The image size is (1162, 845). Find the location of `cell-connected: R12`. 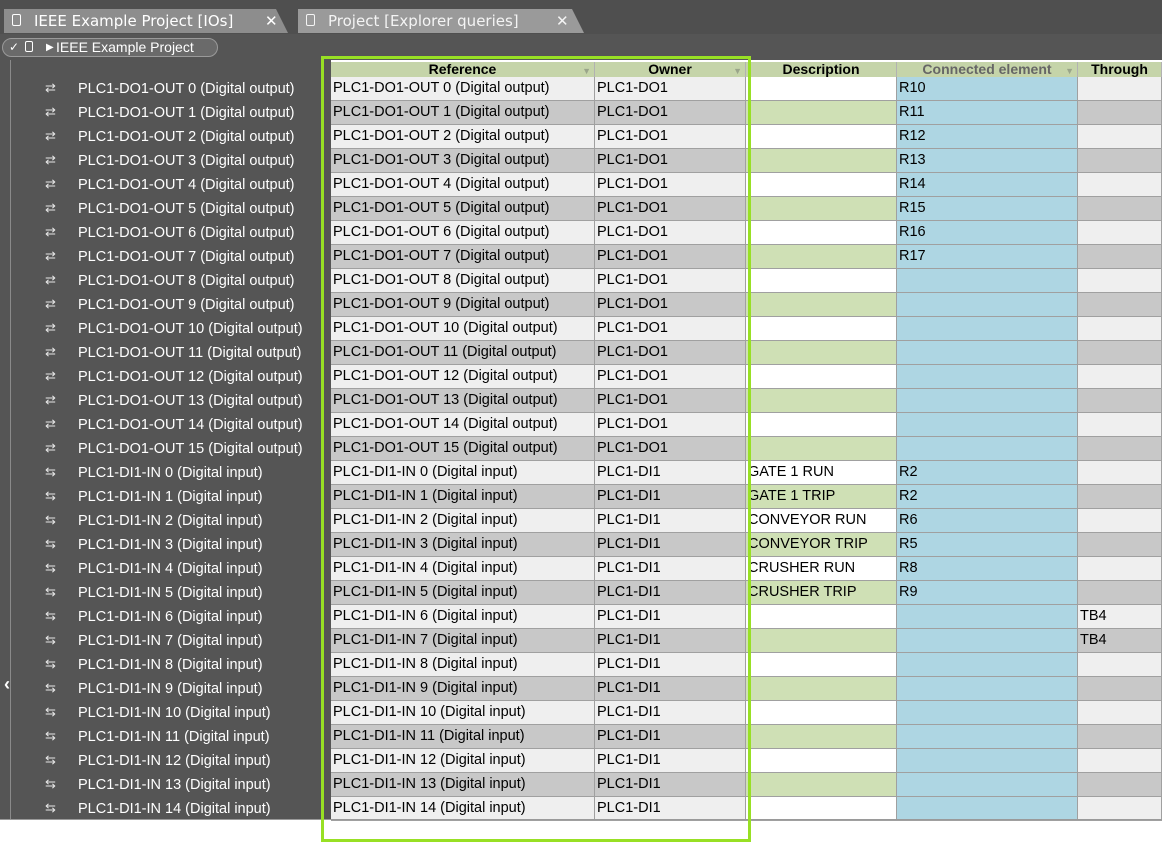

cell-connected: R12 is located at coordinates (987, 137).